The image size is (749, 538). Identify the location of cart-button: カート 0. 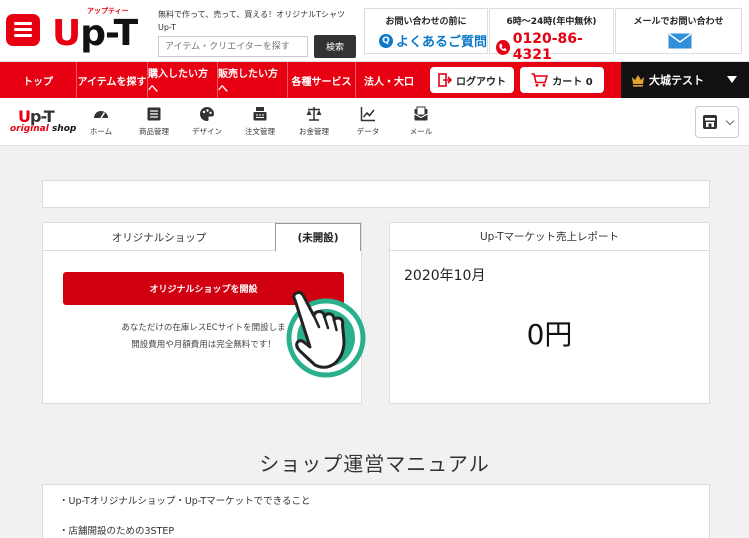
(562, 80).